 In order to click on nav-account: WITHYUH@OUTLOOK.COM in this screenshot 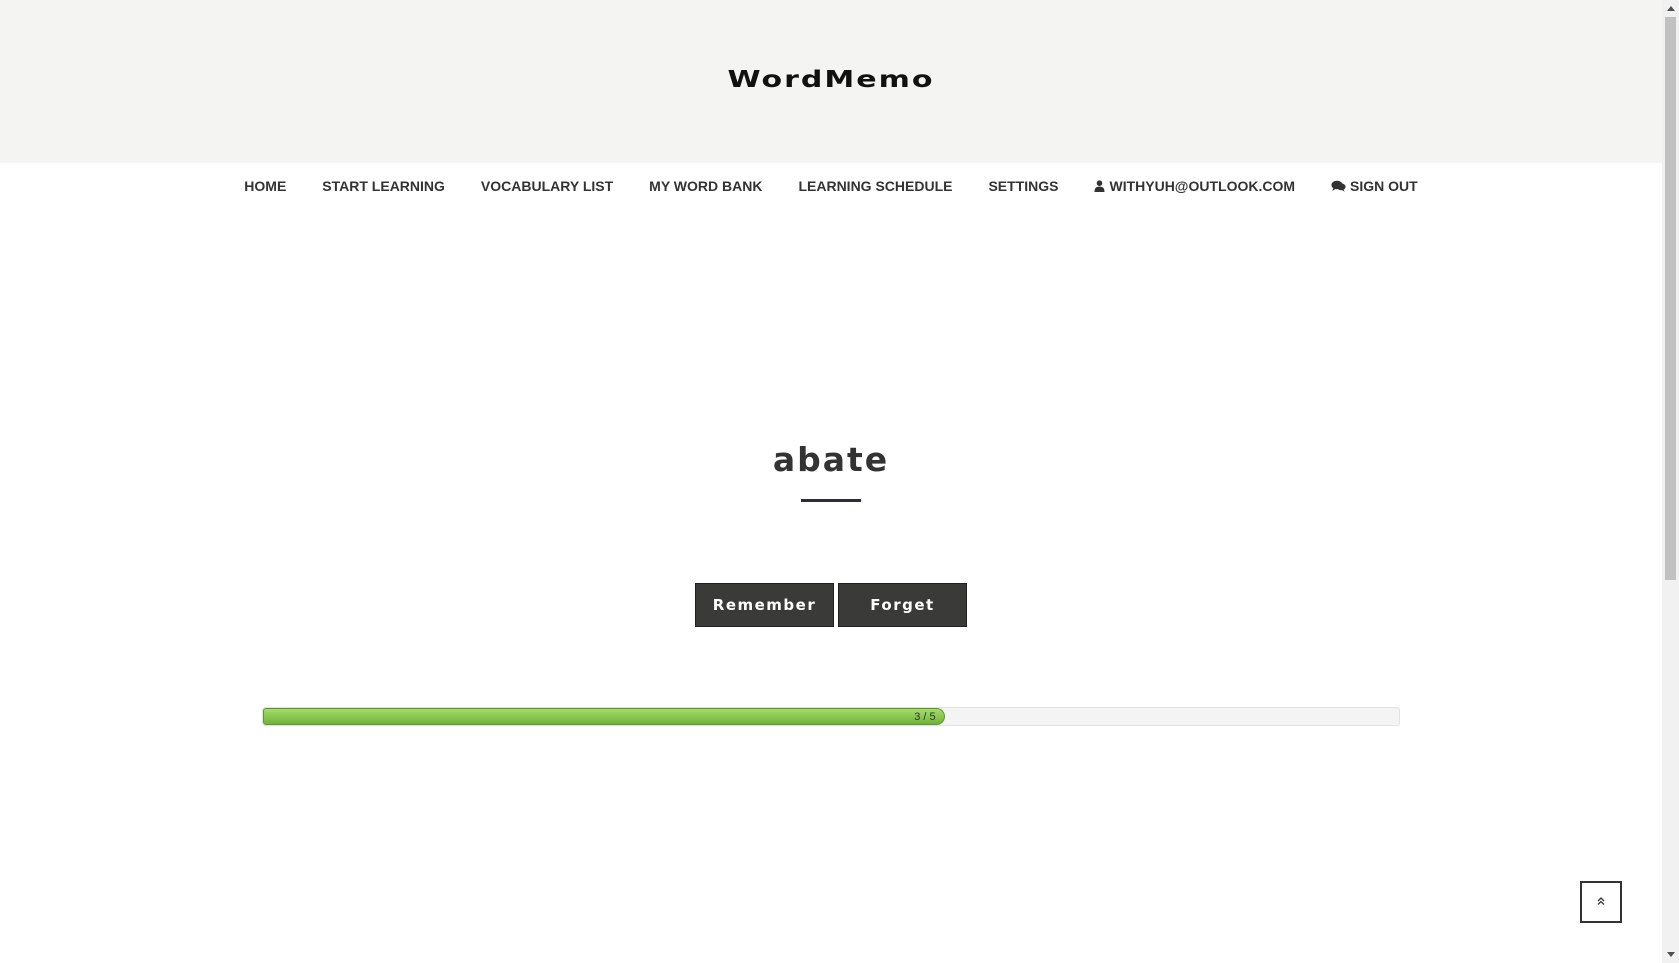, I will do `click(1194, 186)`.